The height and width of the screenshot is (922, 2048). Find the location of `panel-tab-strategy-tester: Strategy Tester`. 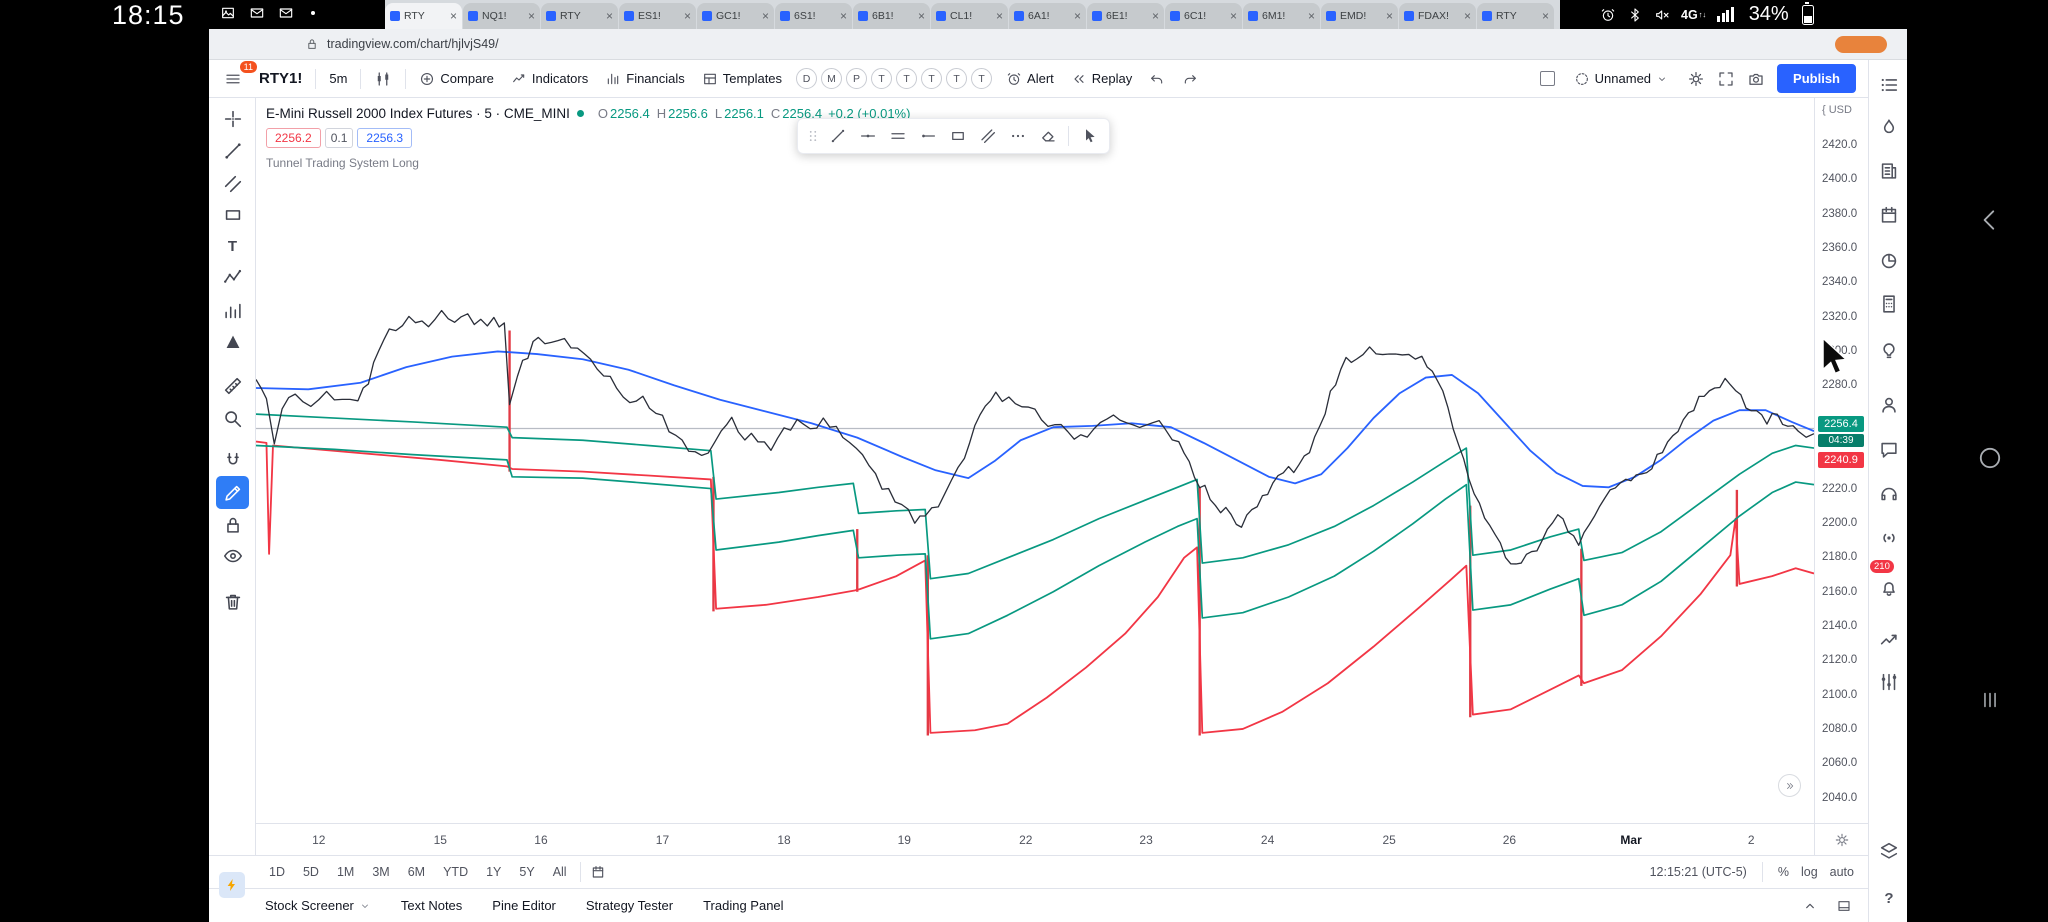

panel-tab-strategy-tester: Strategy Tester is located at coordinates (629, 905).